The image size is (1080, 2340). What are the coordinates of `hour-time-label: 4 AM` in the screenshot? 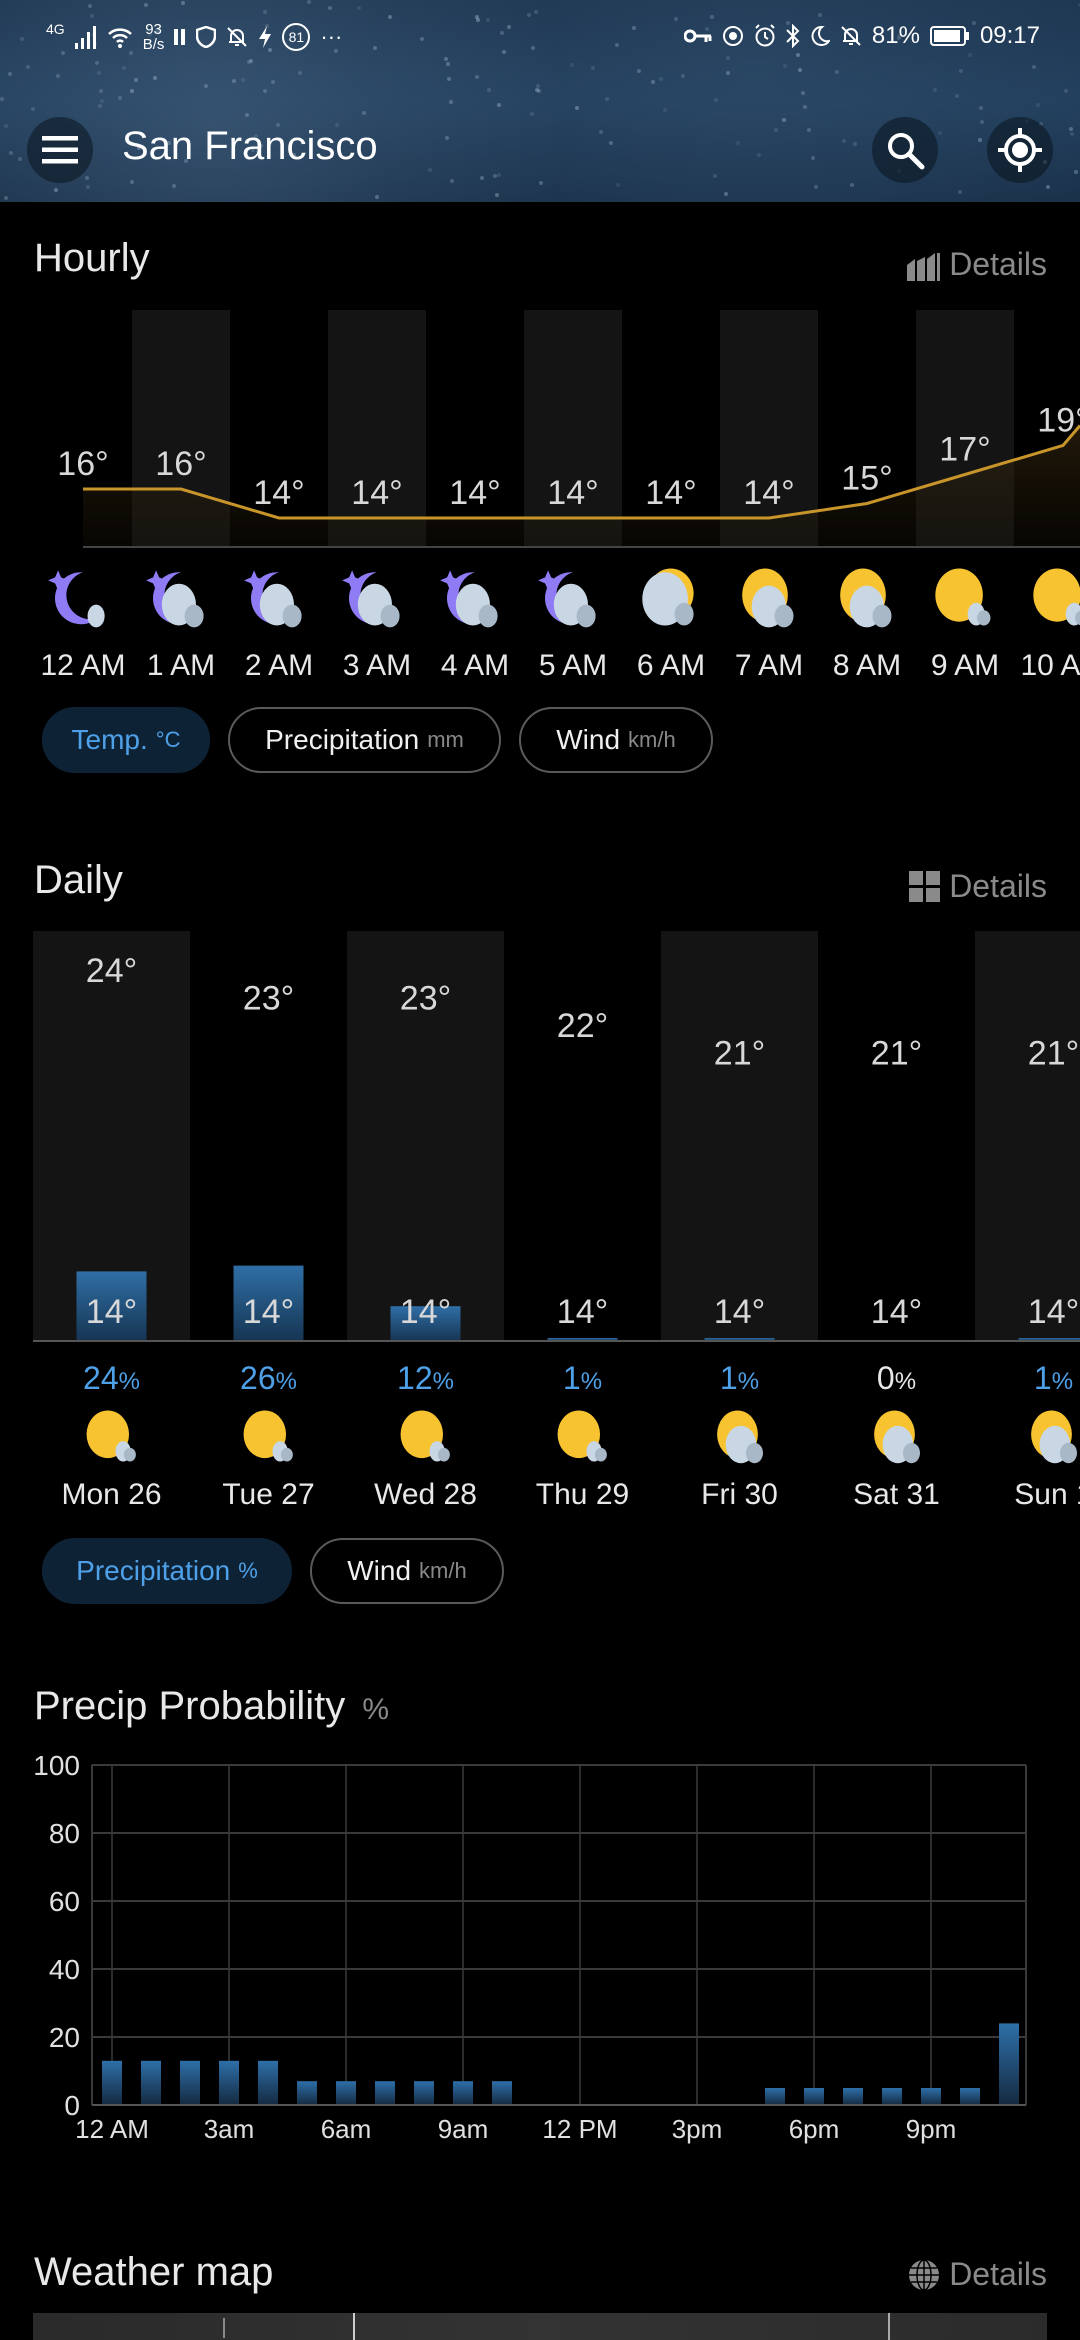 It's located at (475, 665).